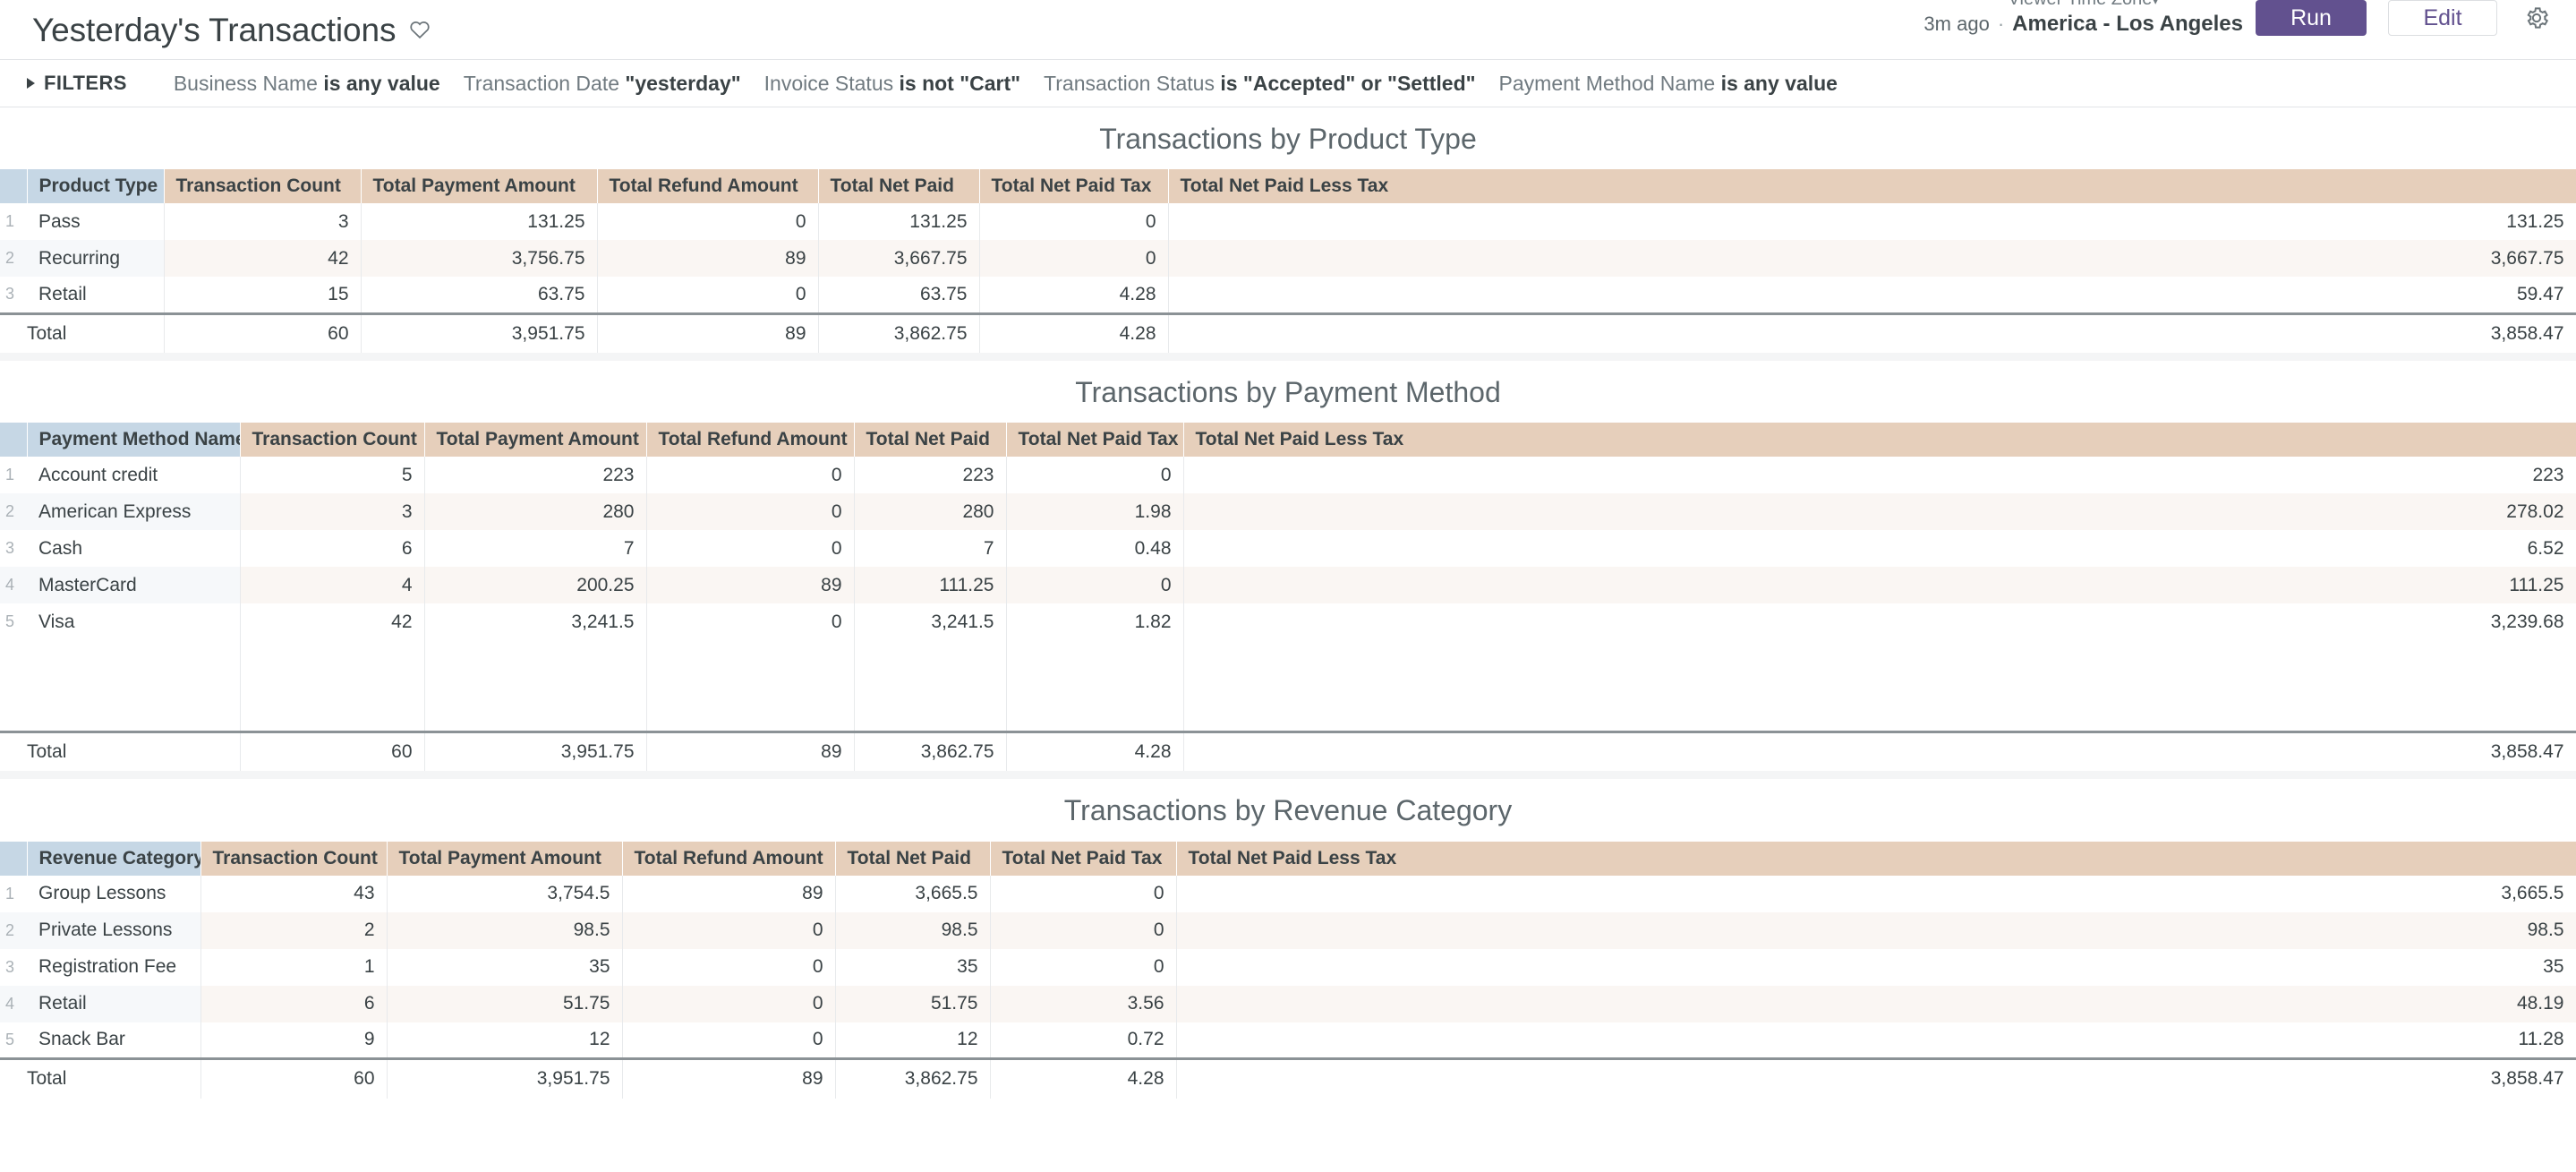 This screenshot has height=1172, width=2576. Describe the element at coordinates (1288, 1040) in the screenshot. I see `table-row: 5 Snack Bar 9 12 0 12 0.72 11.28` at that location.